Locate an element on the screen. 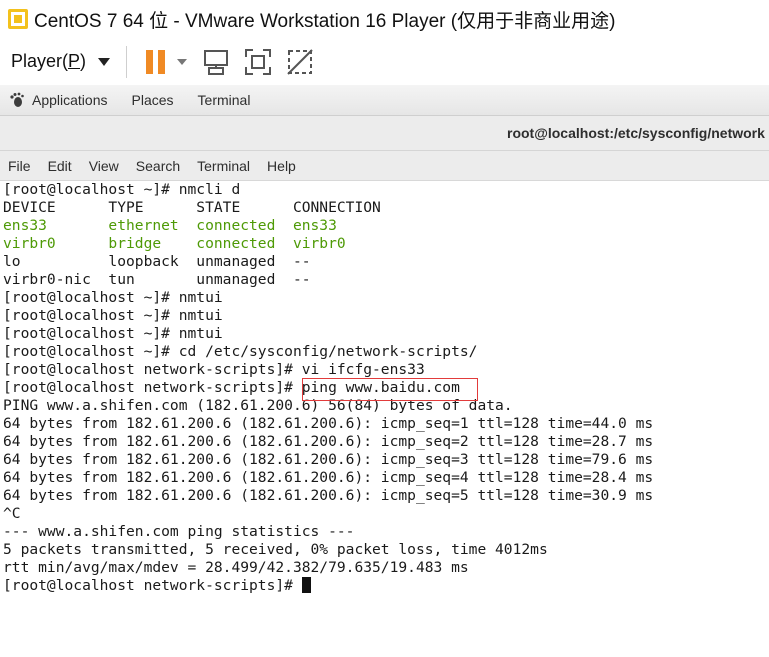 The image size is (769, 657). applications-menu: Applications is located at coordinates (58, 100).